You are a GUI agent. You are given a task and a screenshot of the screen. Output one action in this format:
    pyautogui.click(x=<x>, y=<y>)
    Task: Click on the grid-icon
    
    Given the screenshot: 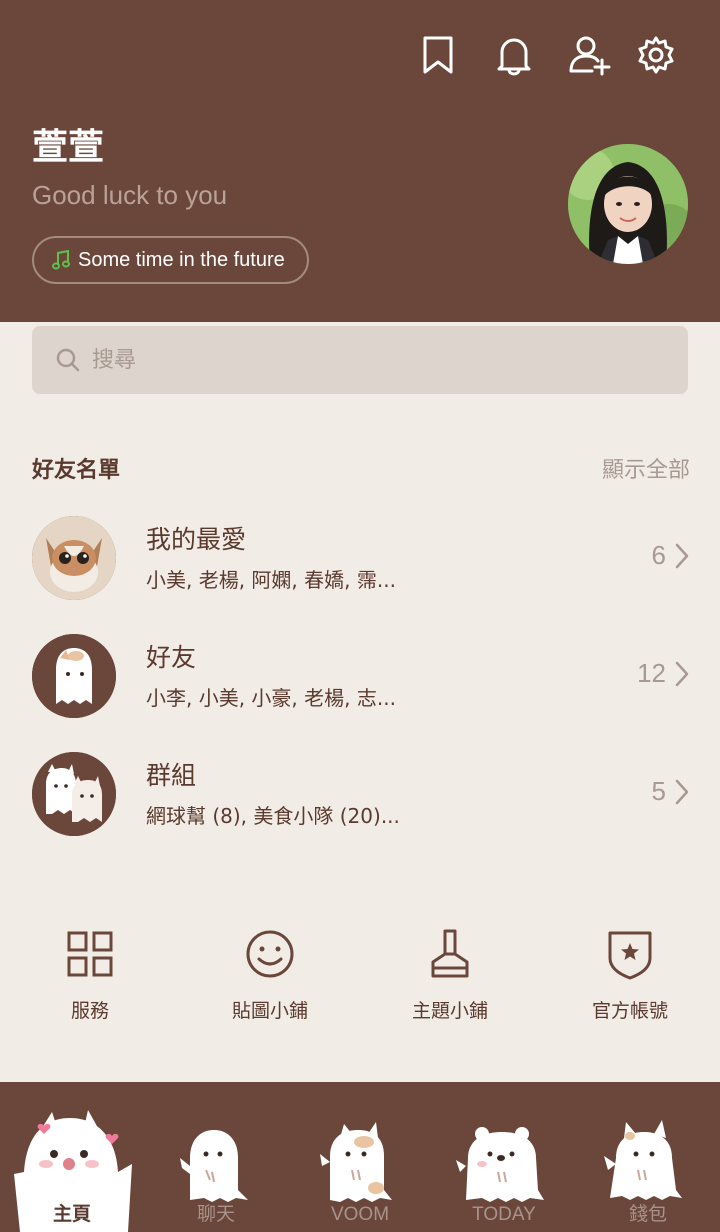 What is the action you would take?
    pyautogui.click(x=90, y=954)
    